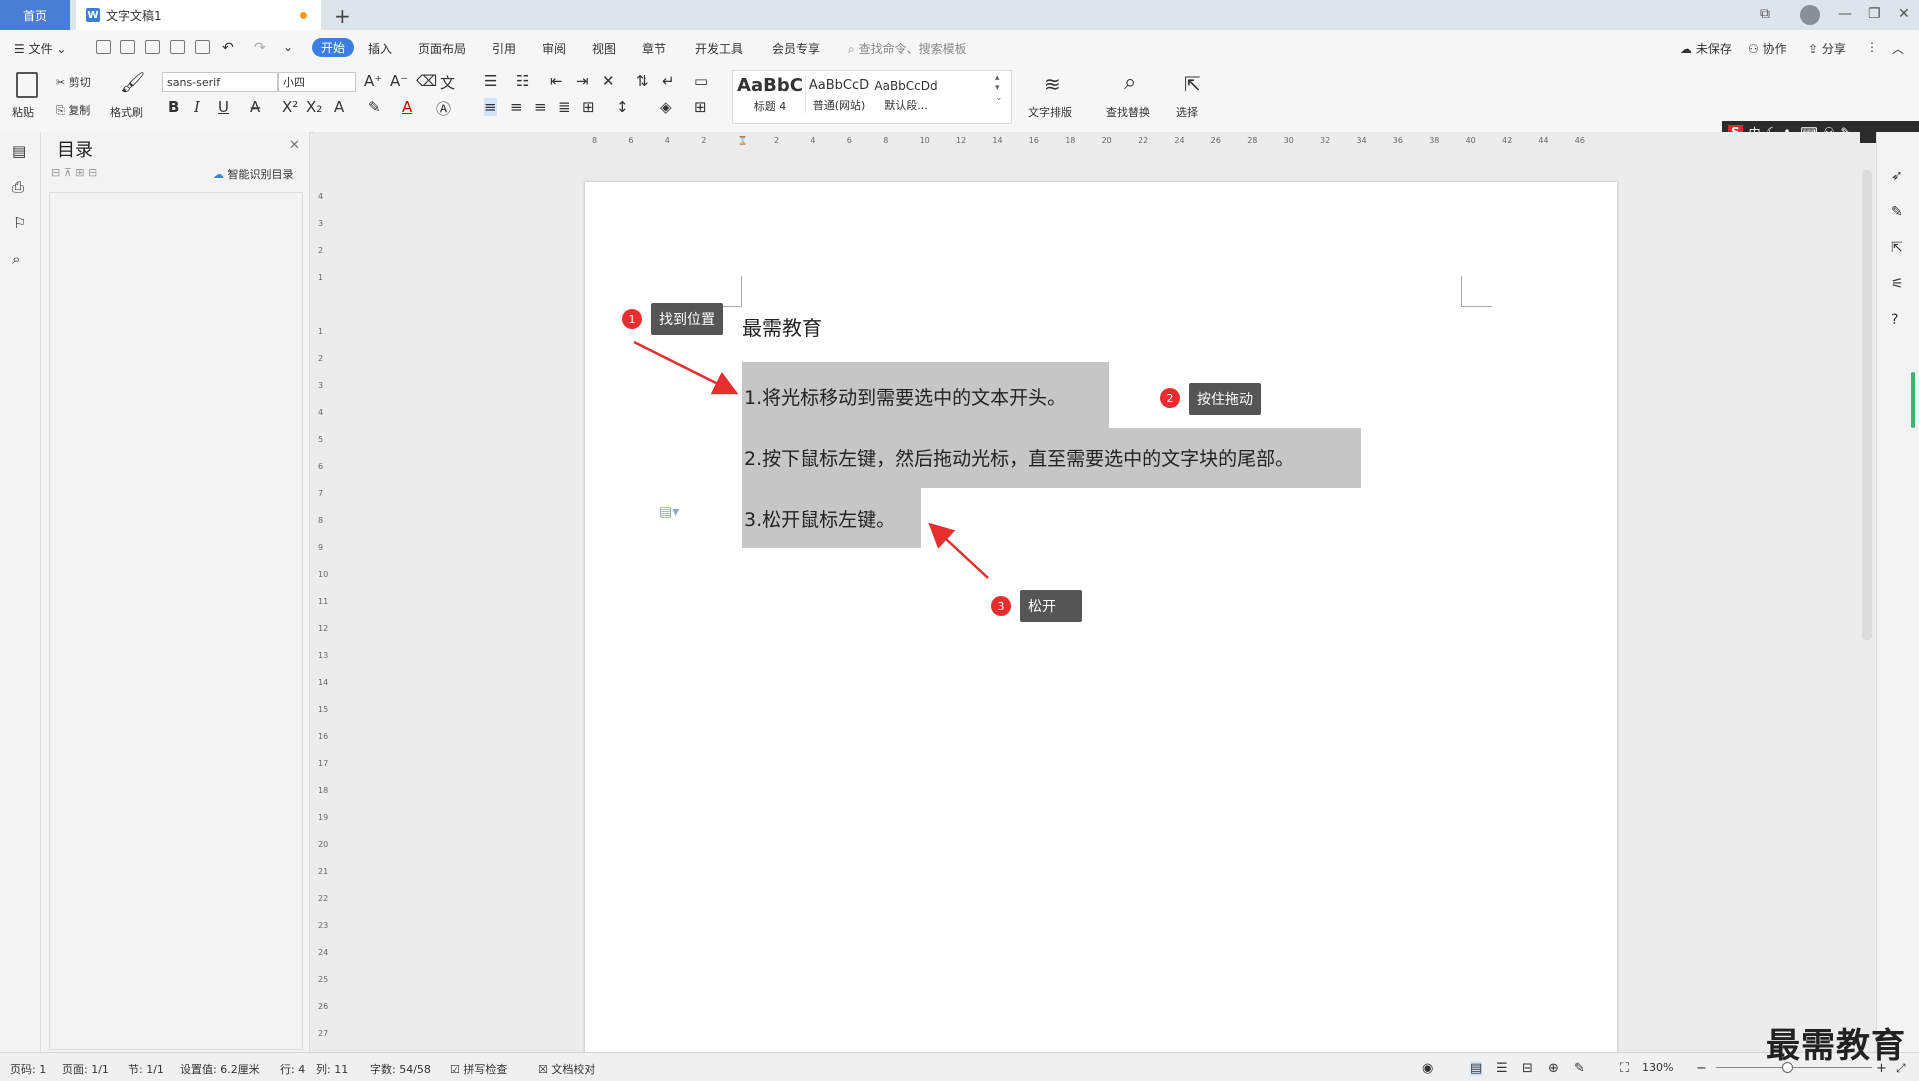  What do you see at coordinates (146, 1069) in the screenshot?
I see `status-section: 节: 1/1` at bounding box center [146, 1069].